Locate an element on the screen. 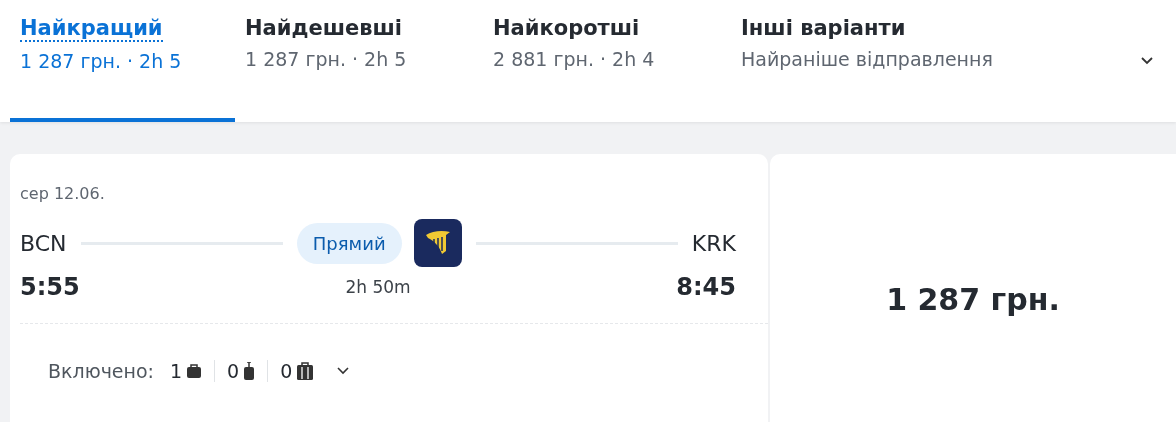 This screenshot has height=422, width=1176. price: 1 287 грн. is located at coordinates (973, 299).